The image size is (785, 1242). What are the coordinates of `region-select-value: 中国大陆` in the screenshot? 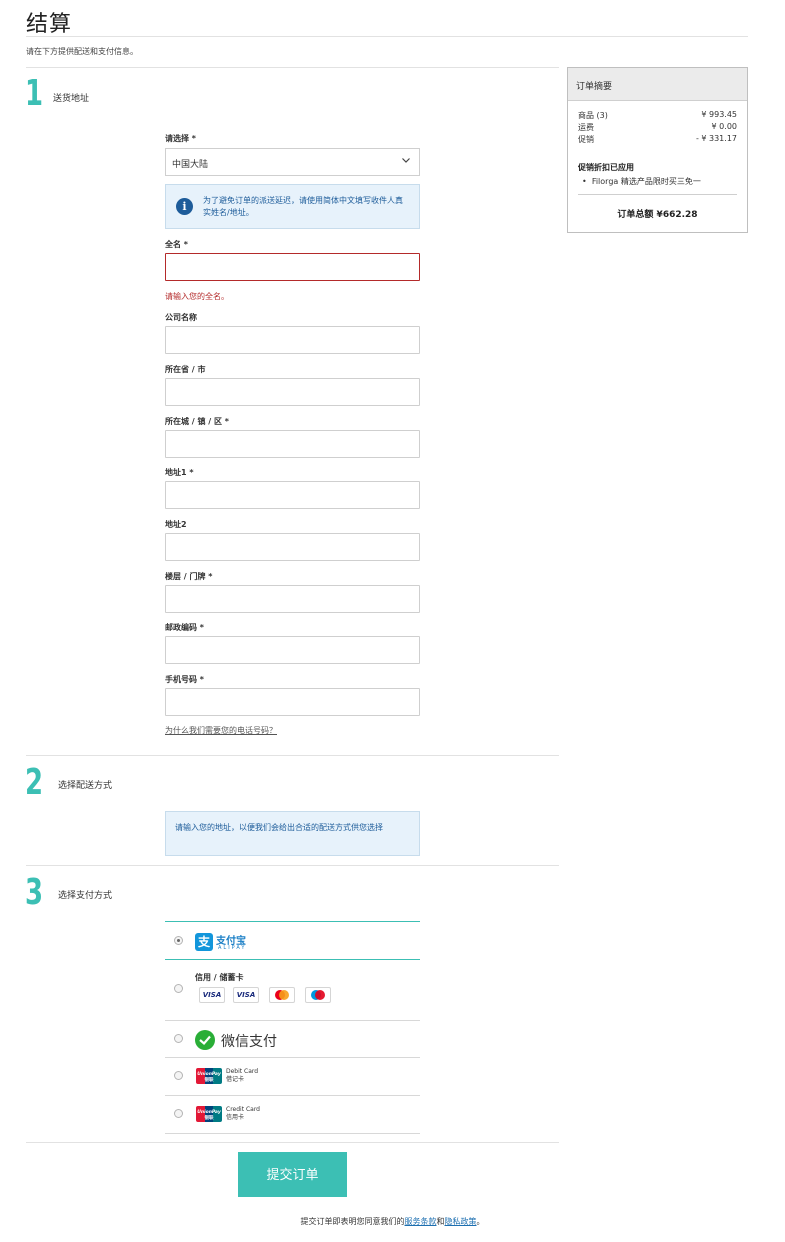 It's located at (190, 165).